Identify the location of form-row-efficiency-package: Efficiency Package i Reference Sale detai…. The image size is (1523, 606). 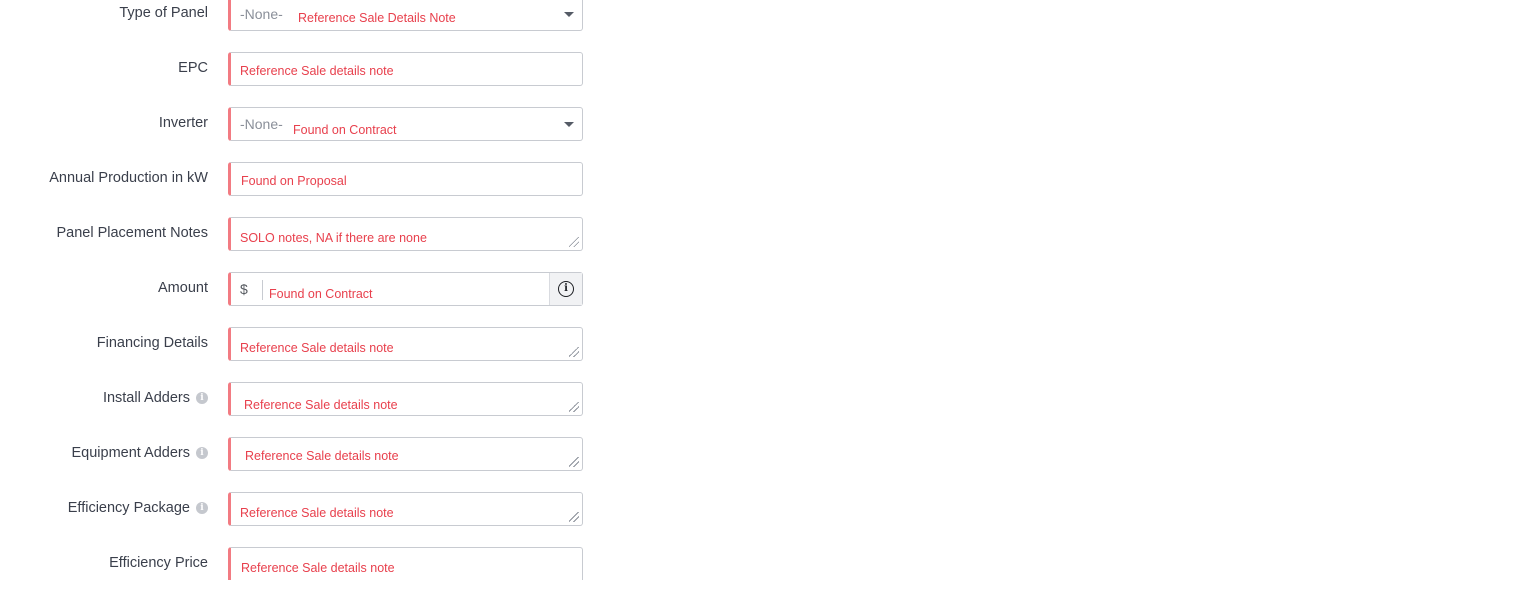
(310, 509).